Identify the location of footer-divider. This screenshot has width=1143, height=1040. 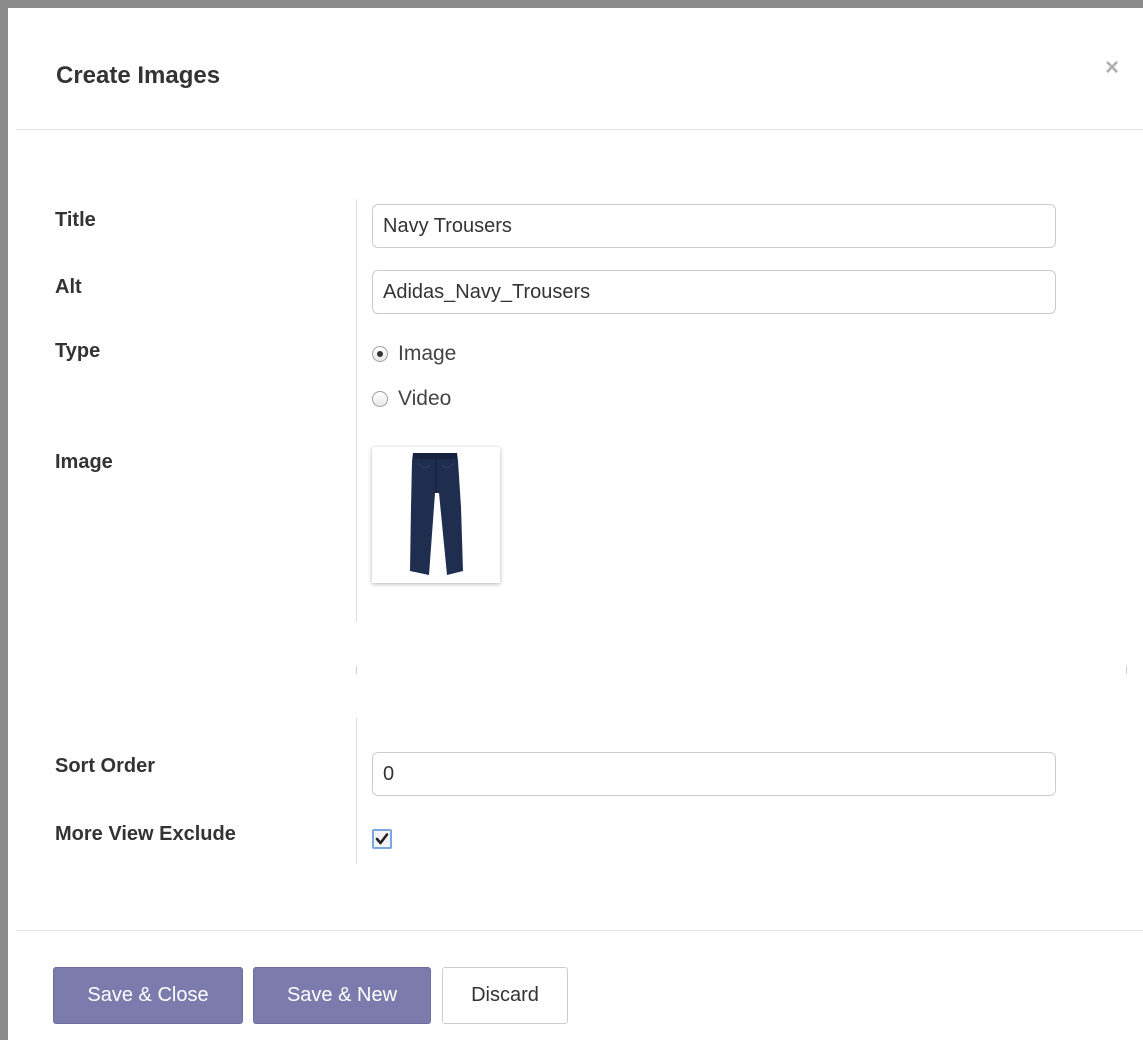
(579, 930).